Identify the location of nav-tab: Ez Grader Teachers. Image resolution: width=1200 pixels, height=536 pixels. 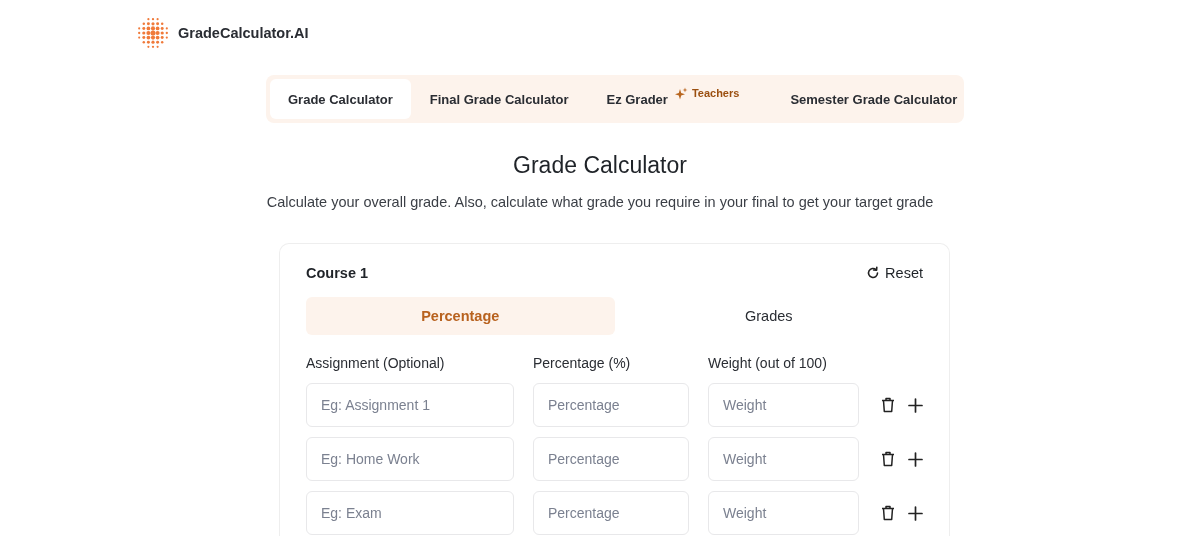
(679, 99).